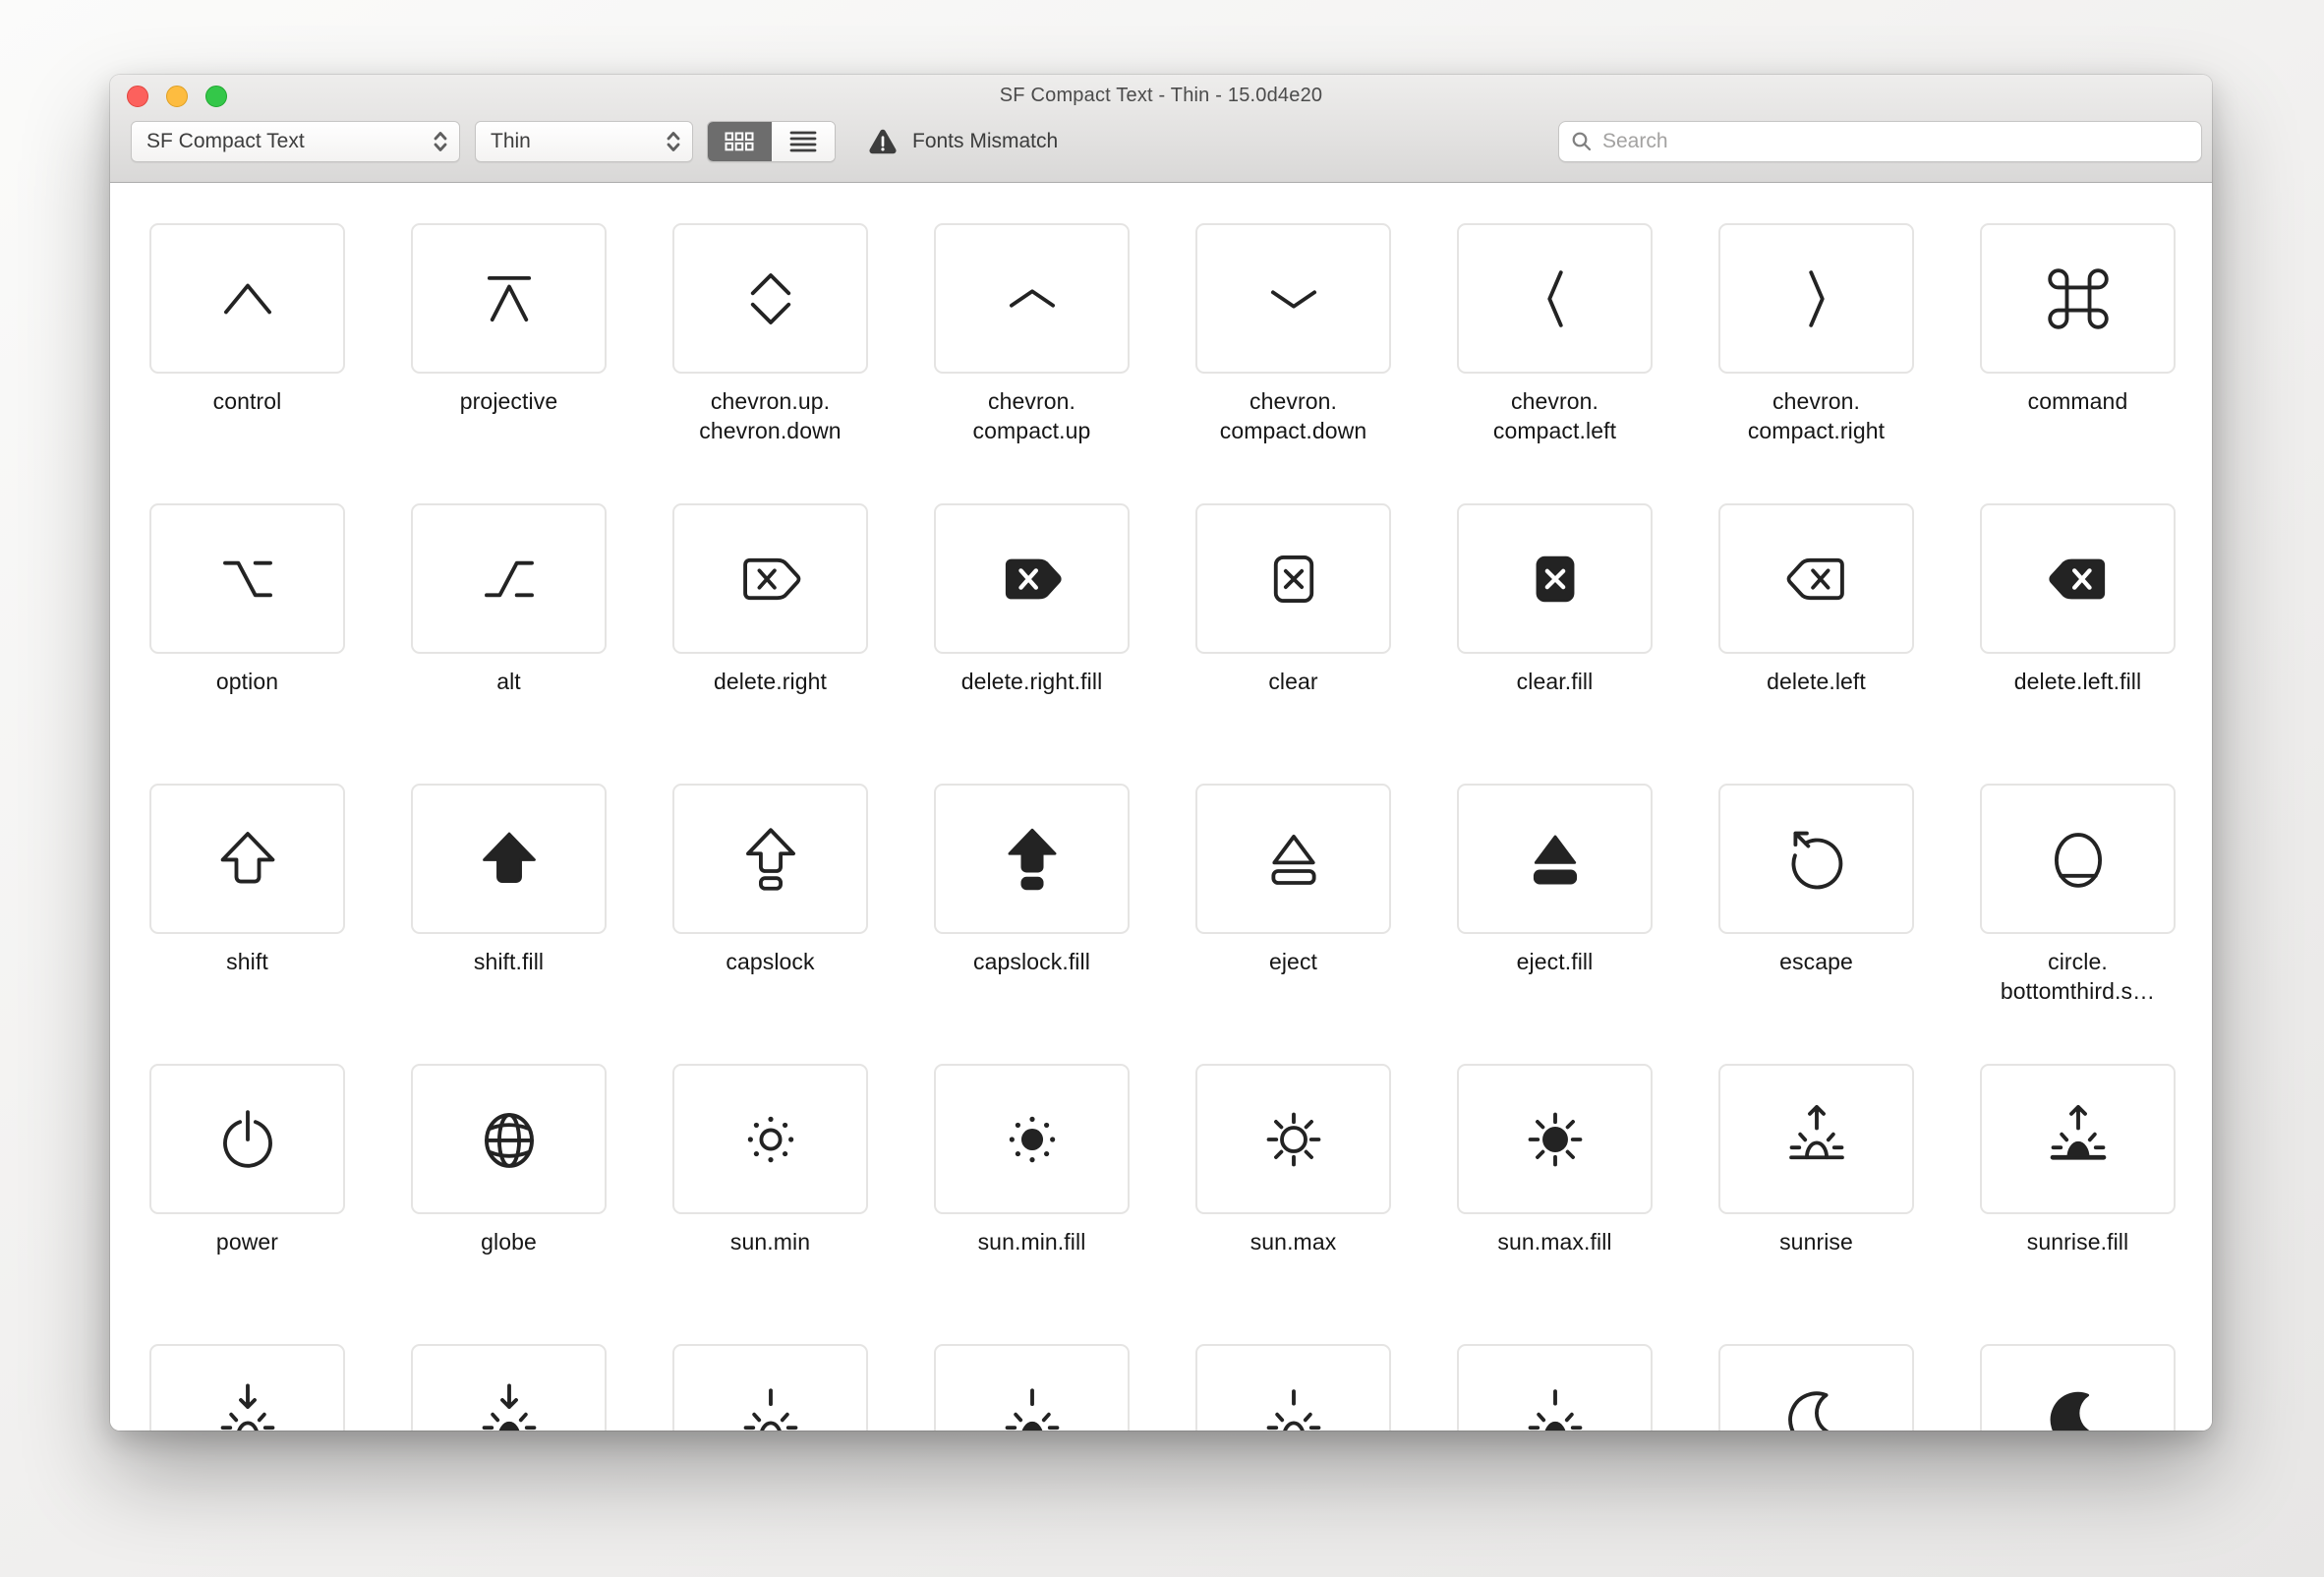 Image resolution: width=2324 pixels, height=1577 pixels. I want to click on weight-dropdown-value: Thin, so click(511, 141).